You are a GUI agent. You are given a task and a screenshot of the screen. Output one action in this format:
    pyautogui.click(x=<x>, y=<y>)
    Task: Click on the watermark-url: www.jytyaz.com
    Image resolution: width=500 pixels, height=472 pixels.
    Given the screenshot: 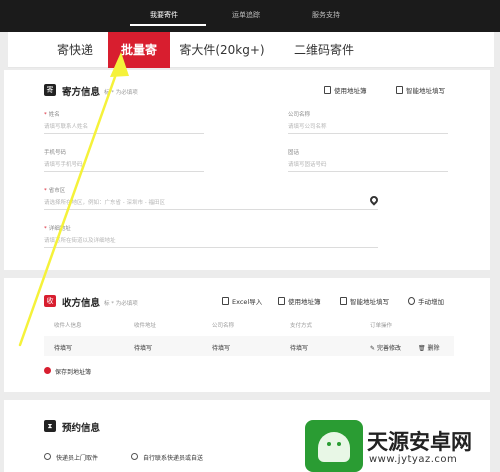 What is the action you would take?
    pyautogui.click(x=413, y=459)
    